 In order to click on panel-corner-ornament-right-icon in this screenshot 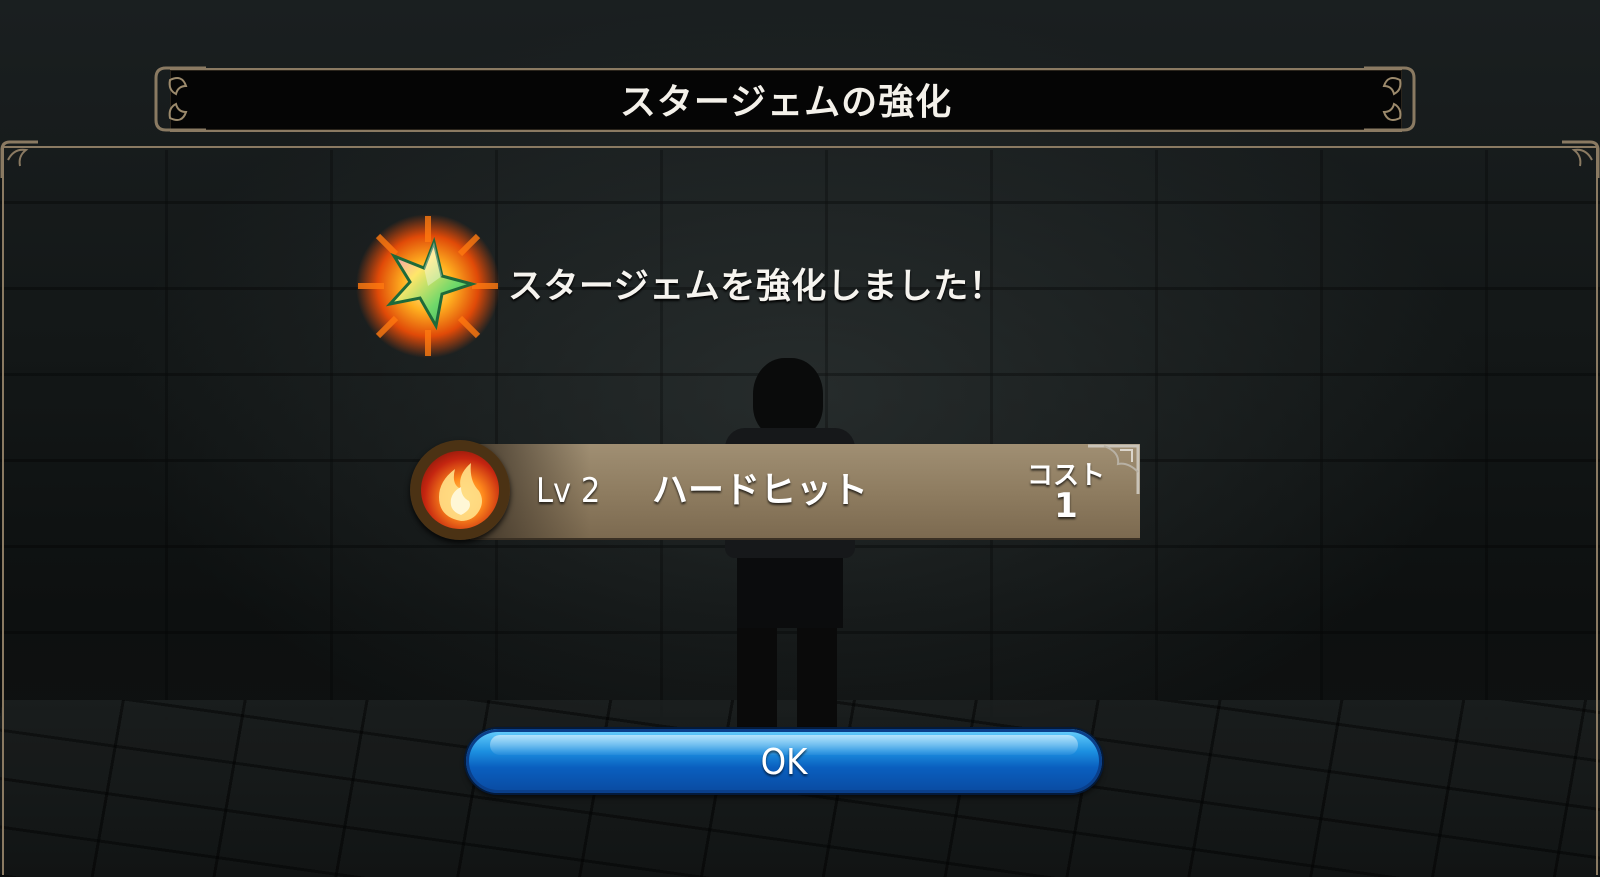, I will do `click(1581, 159)`.